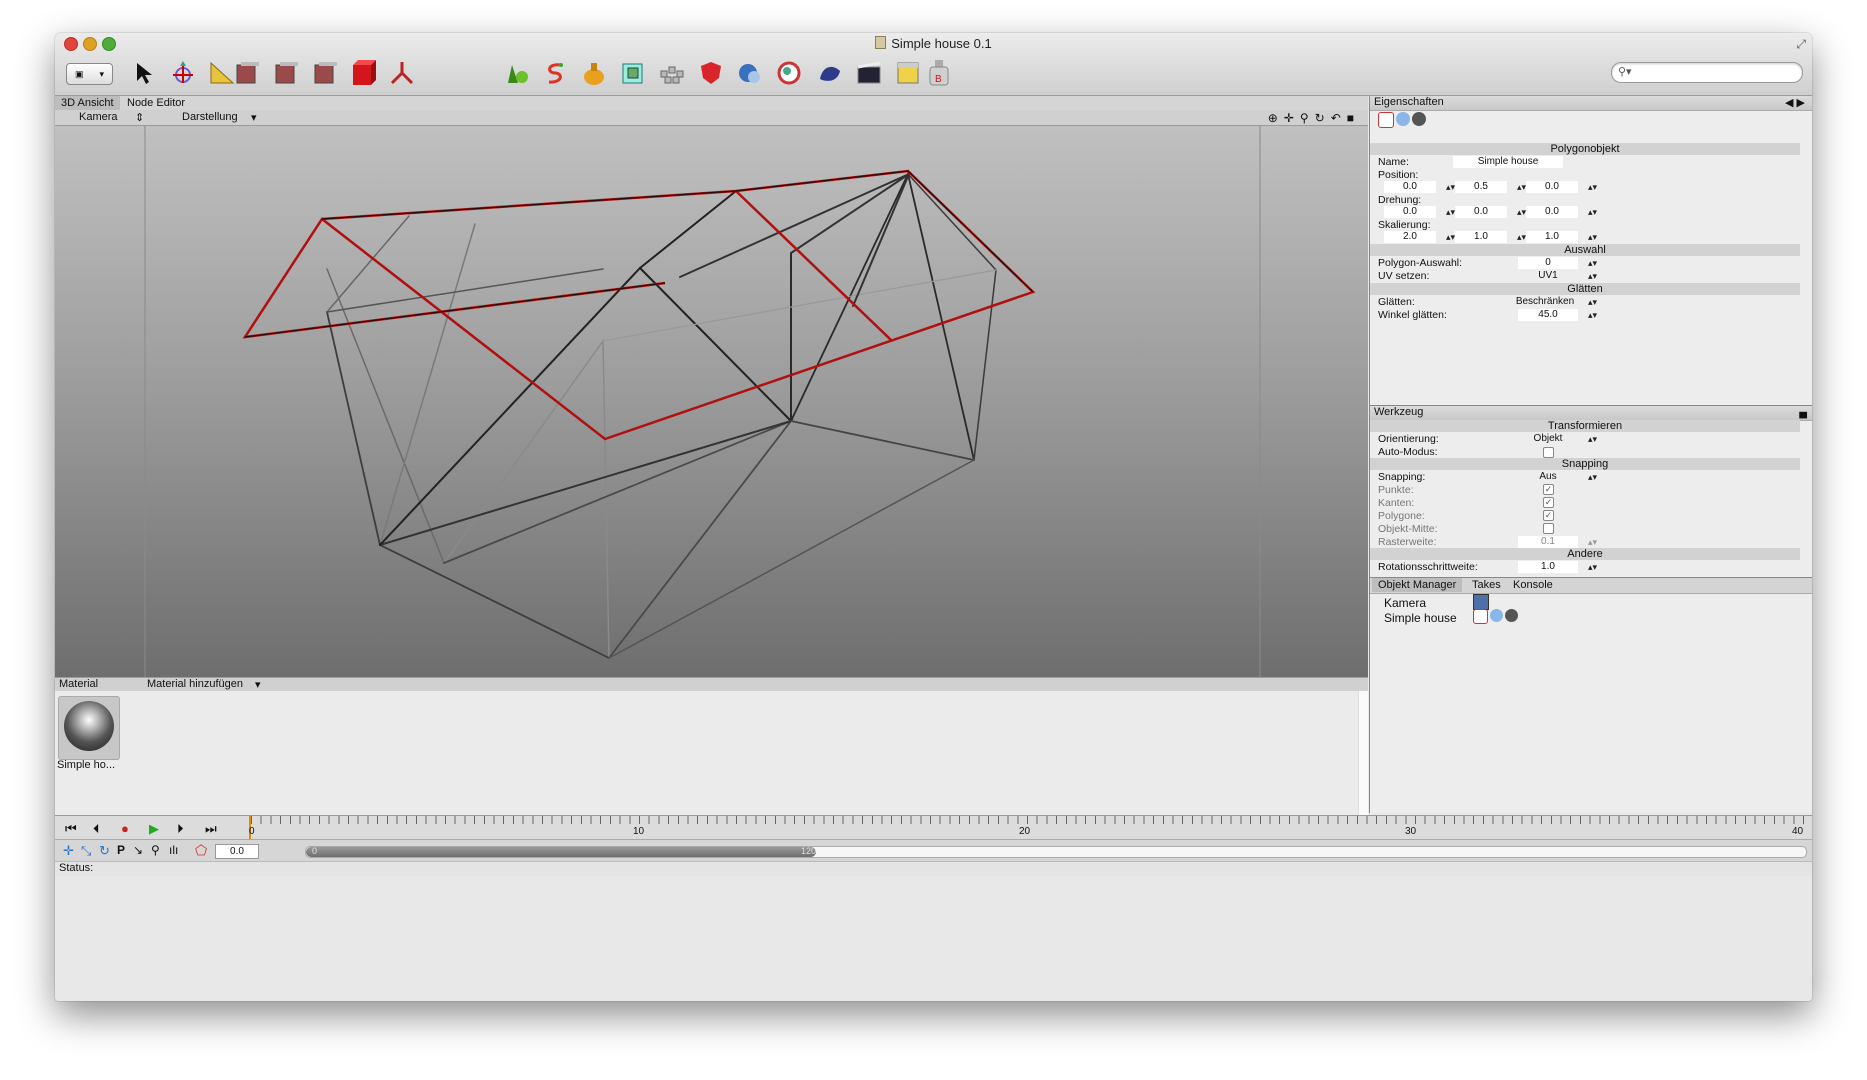 Image resolution: width=1867 pixels, height=1080 pixels. I want to click on tab-console: Konsole, so click(1533, 585).